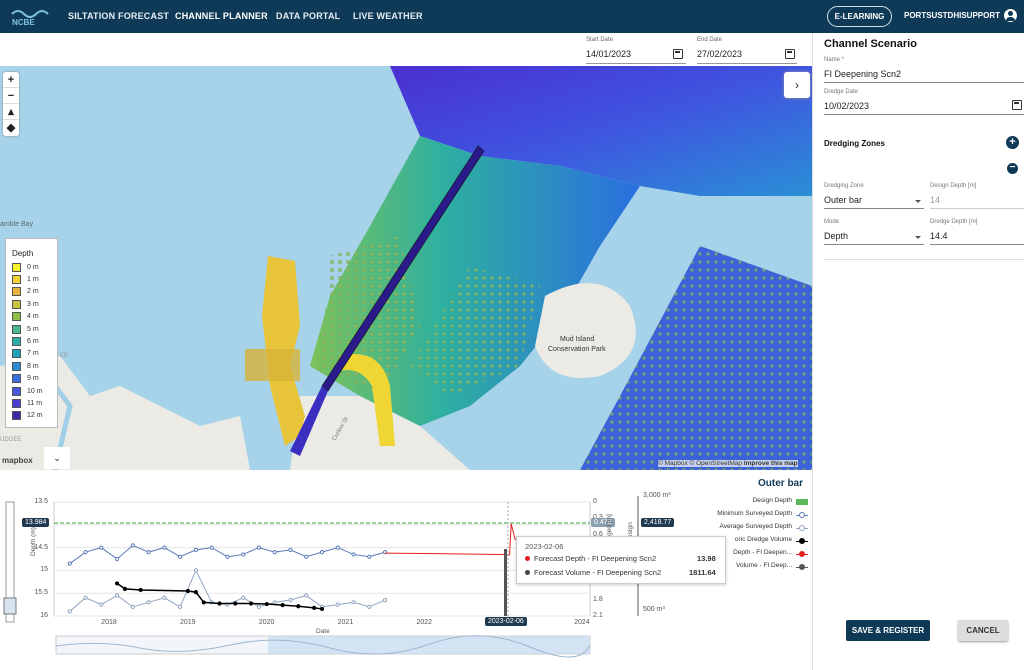 The width and height of the screenshot is (1024, 670). Describe the element at coordinates (983, 630) in the screenshot. I see `cancel-button: CANCEL` at that location.